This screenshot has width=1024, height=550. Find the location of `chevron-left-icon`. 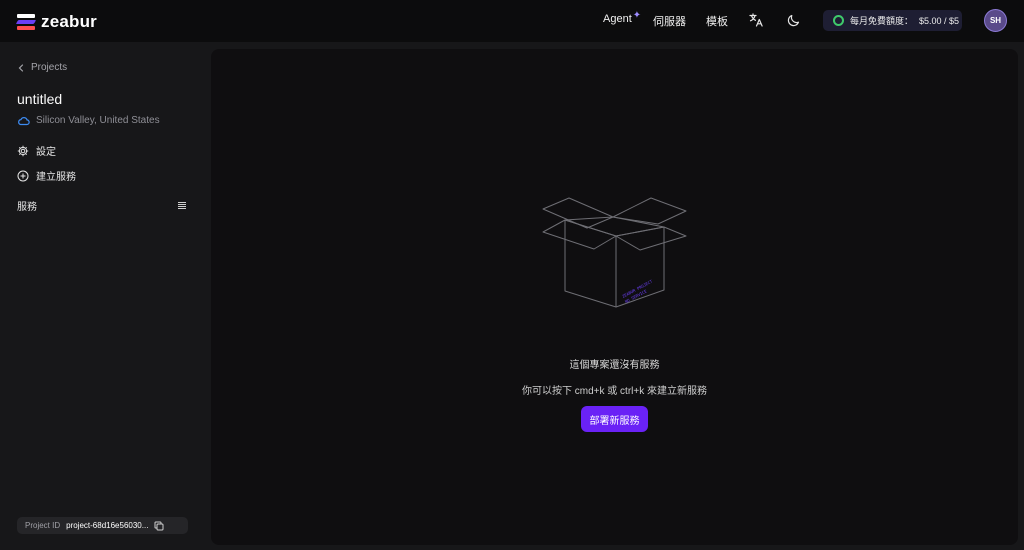

chevron-left-icon is located at coordinates (21, 67).